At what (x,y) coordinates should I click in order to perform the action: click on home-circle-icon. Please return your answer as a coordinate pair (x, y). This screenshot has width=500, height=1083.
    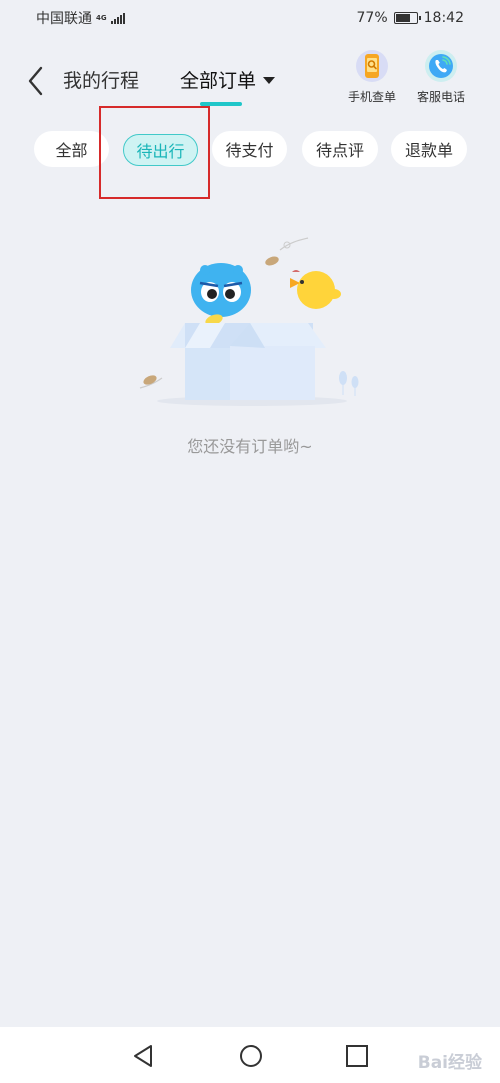
    Looking at the image, I should click on (251, 1056).